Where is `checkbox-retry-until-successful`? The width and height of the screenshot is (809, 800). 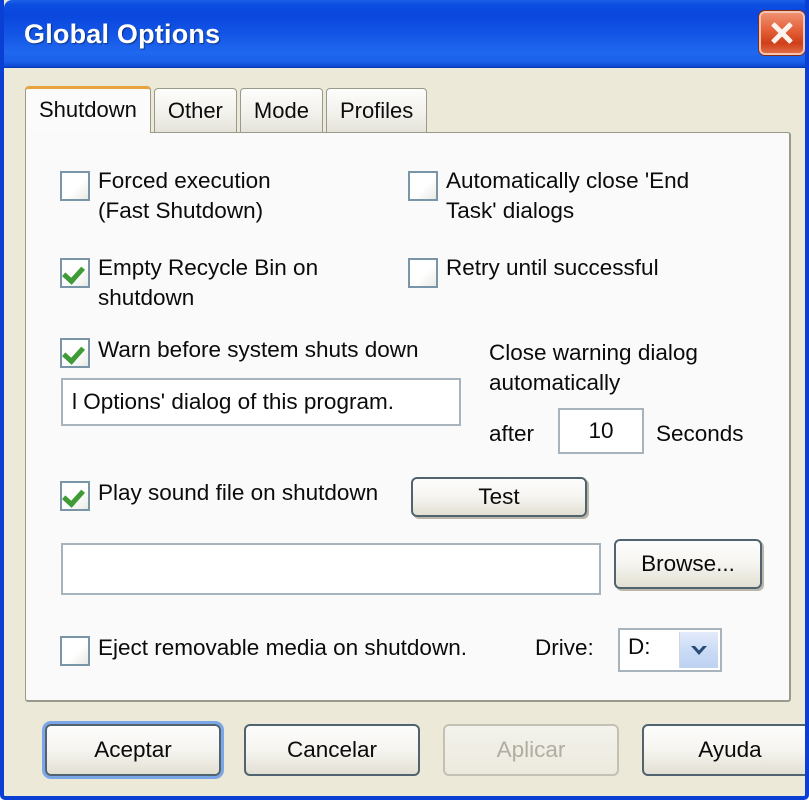
checkbox-retry-until-successful is located at coordinates (423, 273).